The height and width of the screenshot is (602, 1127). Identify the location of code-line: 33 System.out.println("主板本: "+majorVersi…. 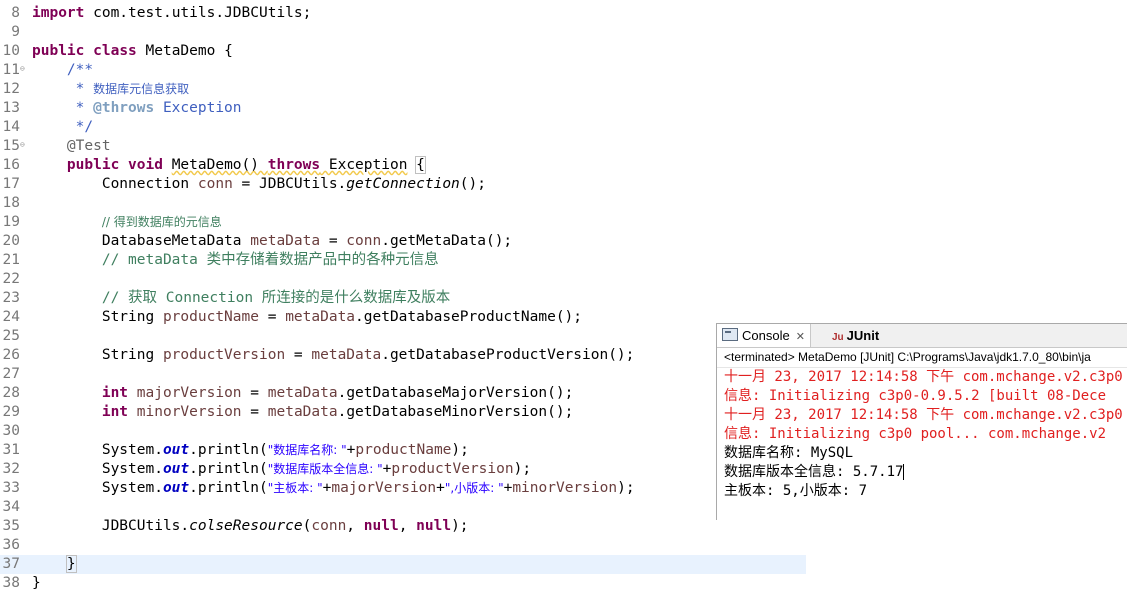
(403, 488).